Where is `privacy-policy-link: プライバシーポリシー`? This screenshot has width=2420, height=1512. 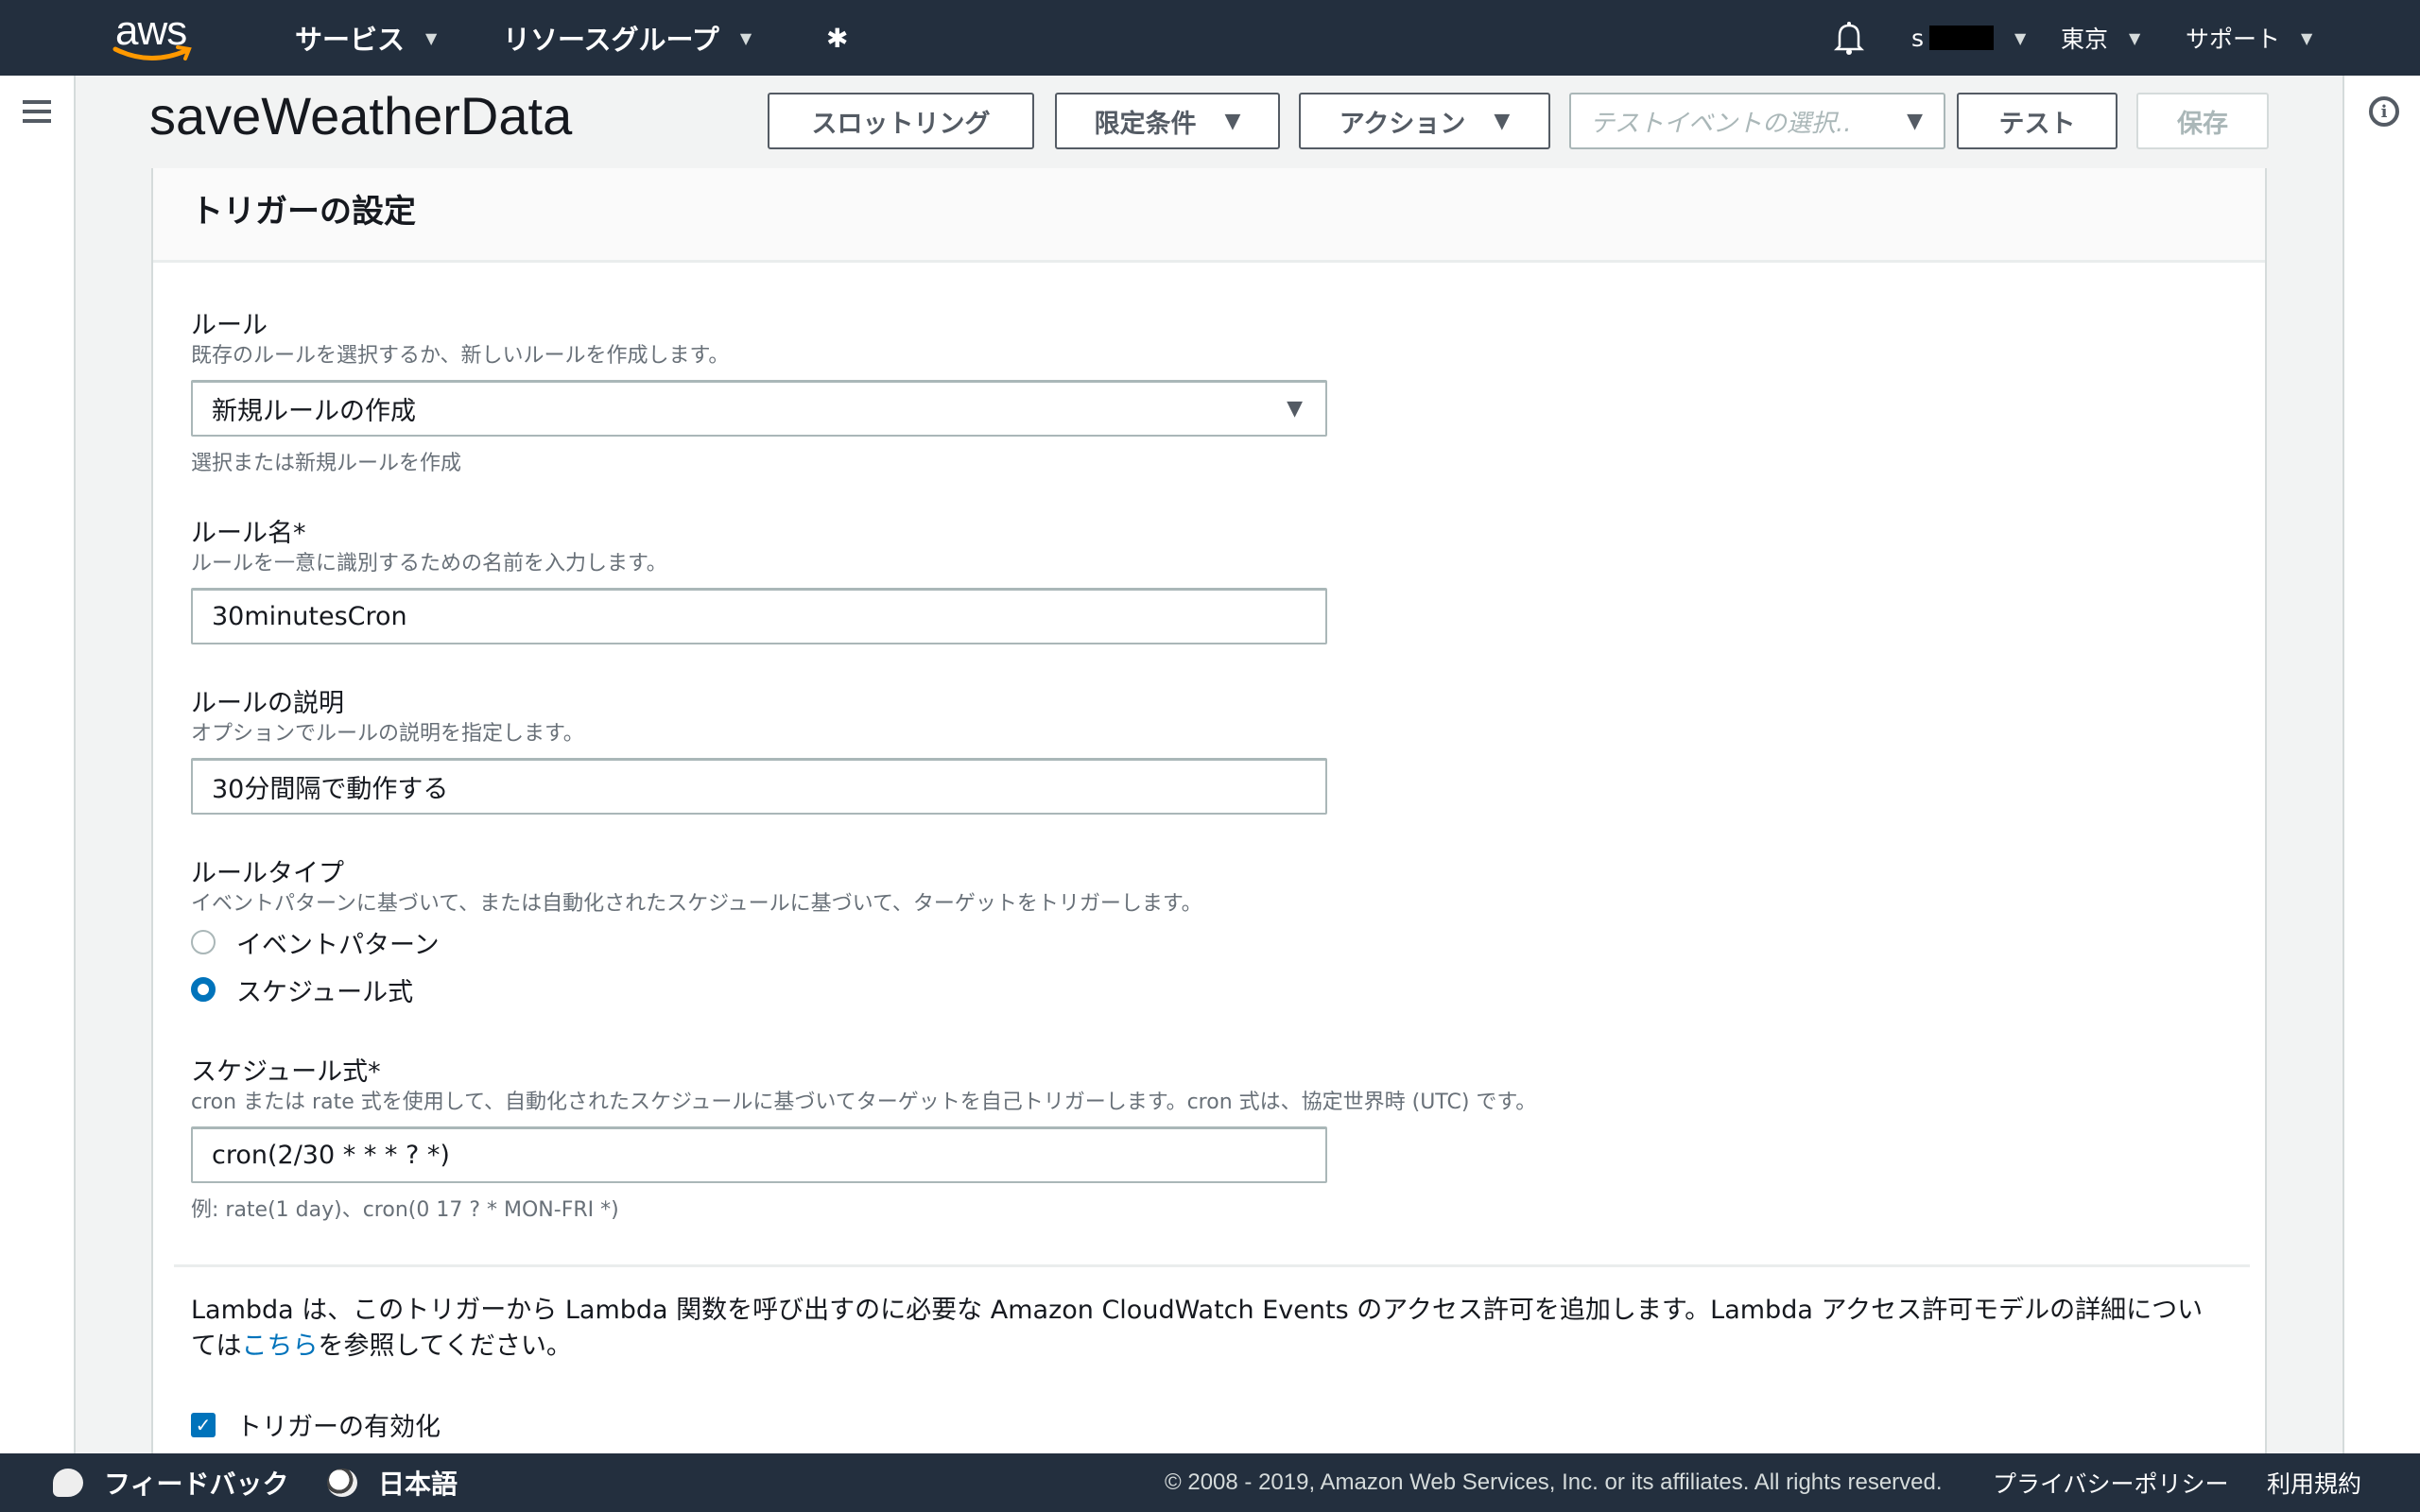 privacy-policy-link: プライバシーポリシー is located at coordinates (2111, 1482).